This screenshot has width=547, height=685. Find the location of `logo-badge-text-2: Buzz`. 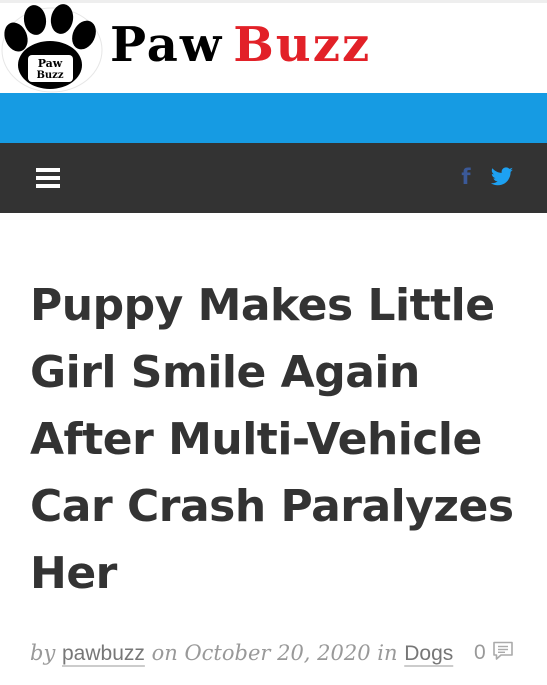

logo-badge-text-2: Buzz is located at coordinates (49, 75).